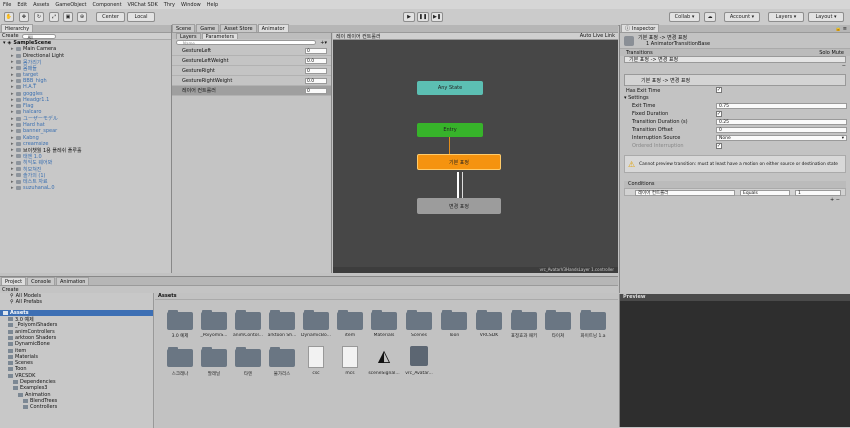  What do you see at coordinates (212, 5) in the screenshot?
I see `menu-item-8: Help` at bounding box center [212, 5].